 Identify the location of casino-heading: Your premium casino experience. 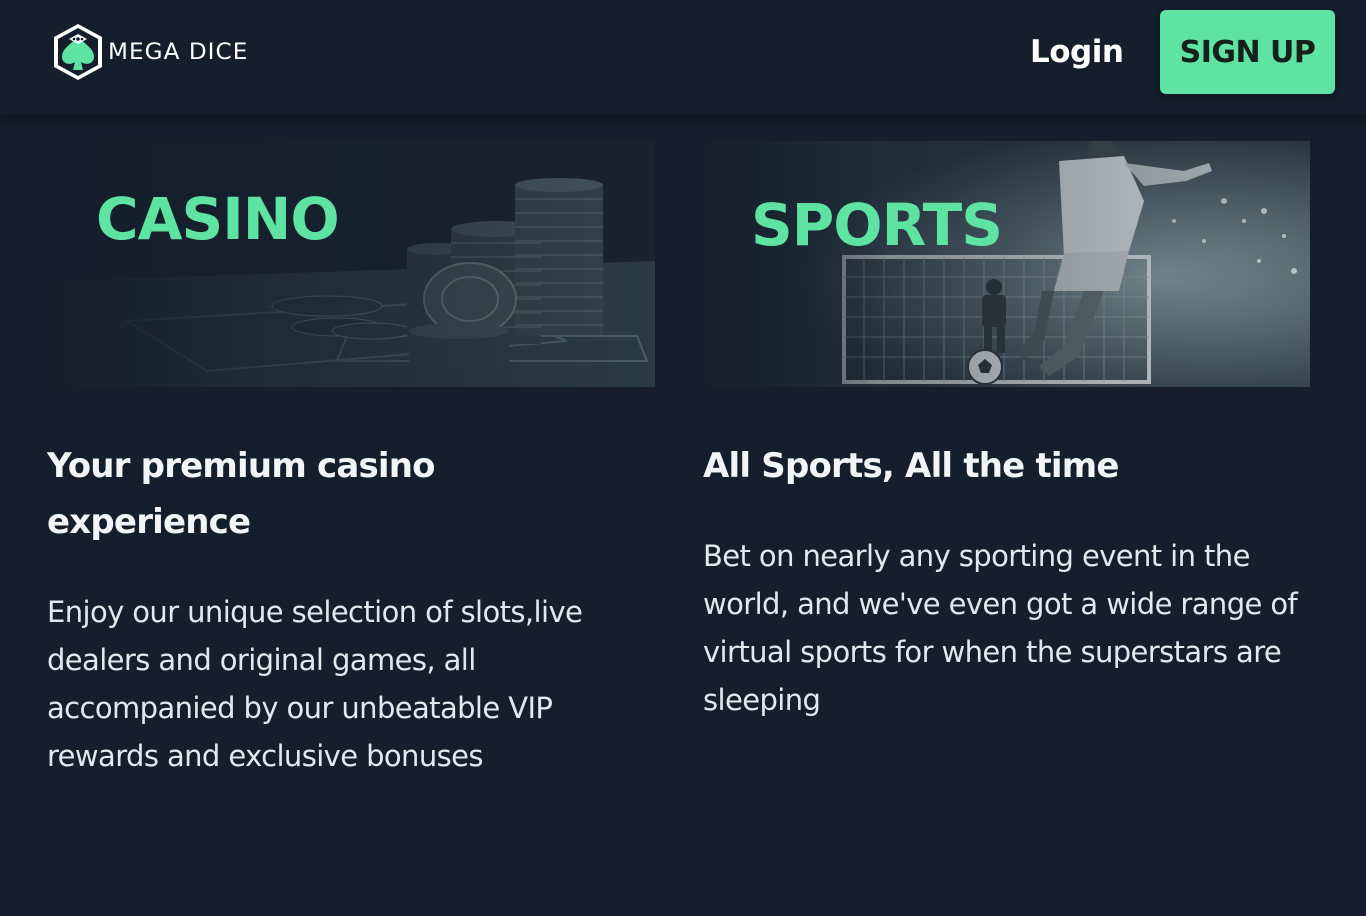
(241, 494).